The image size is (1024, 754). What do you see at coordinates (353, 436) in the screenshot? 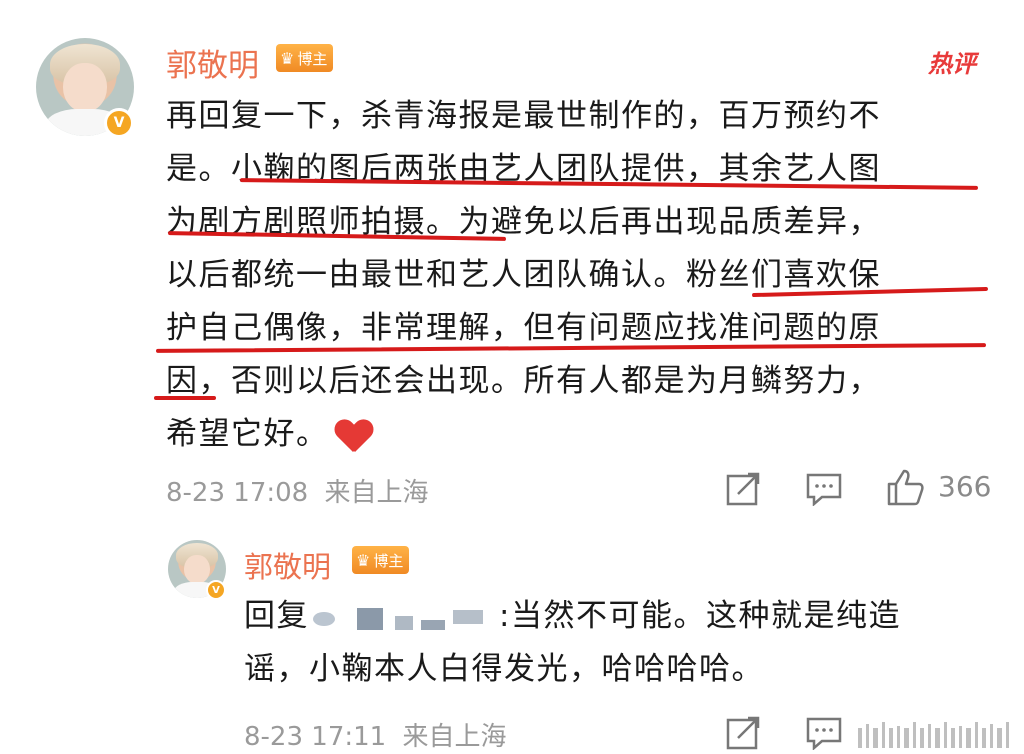
I see `heart-emoji-icon` at bounding box center [353, 436].